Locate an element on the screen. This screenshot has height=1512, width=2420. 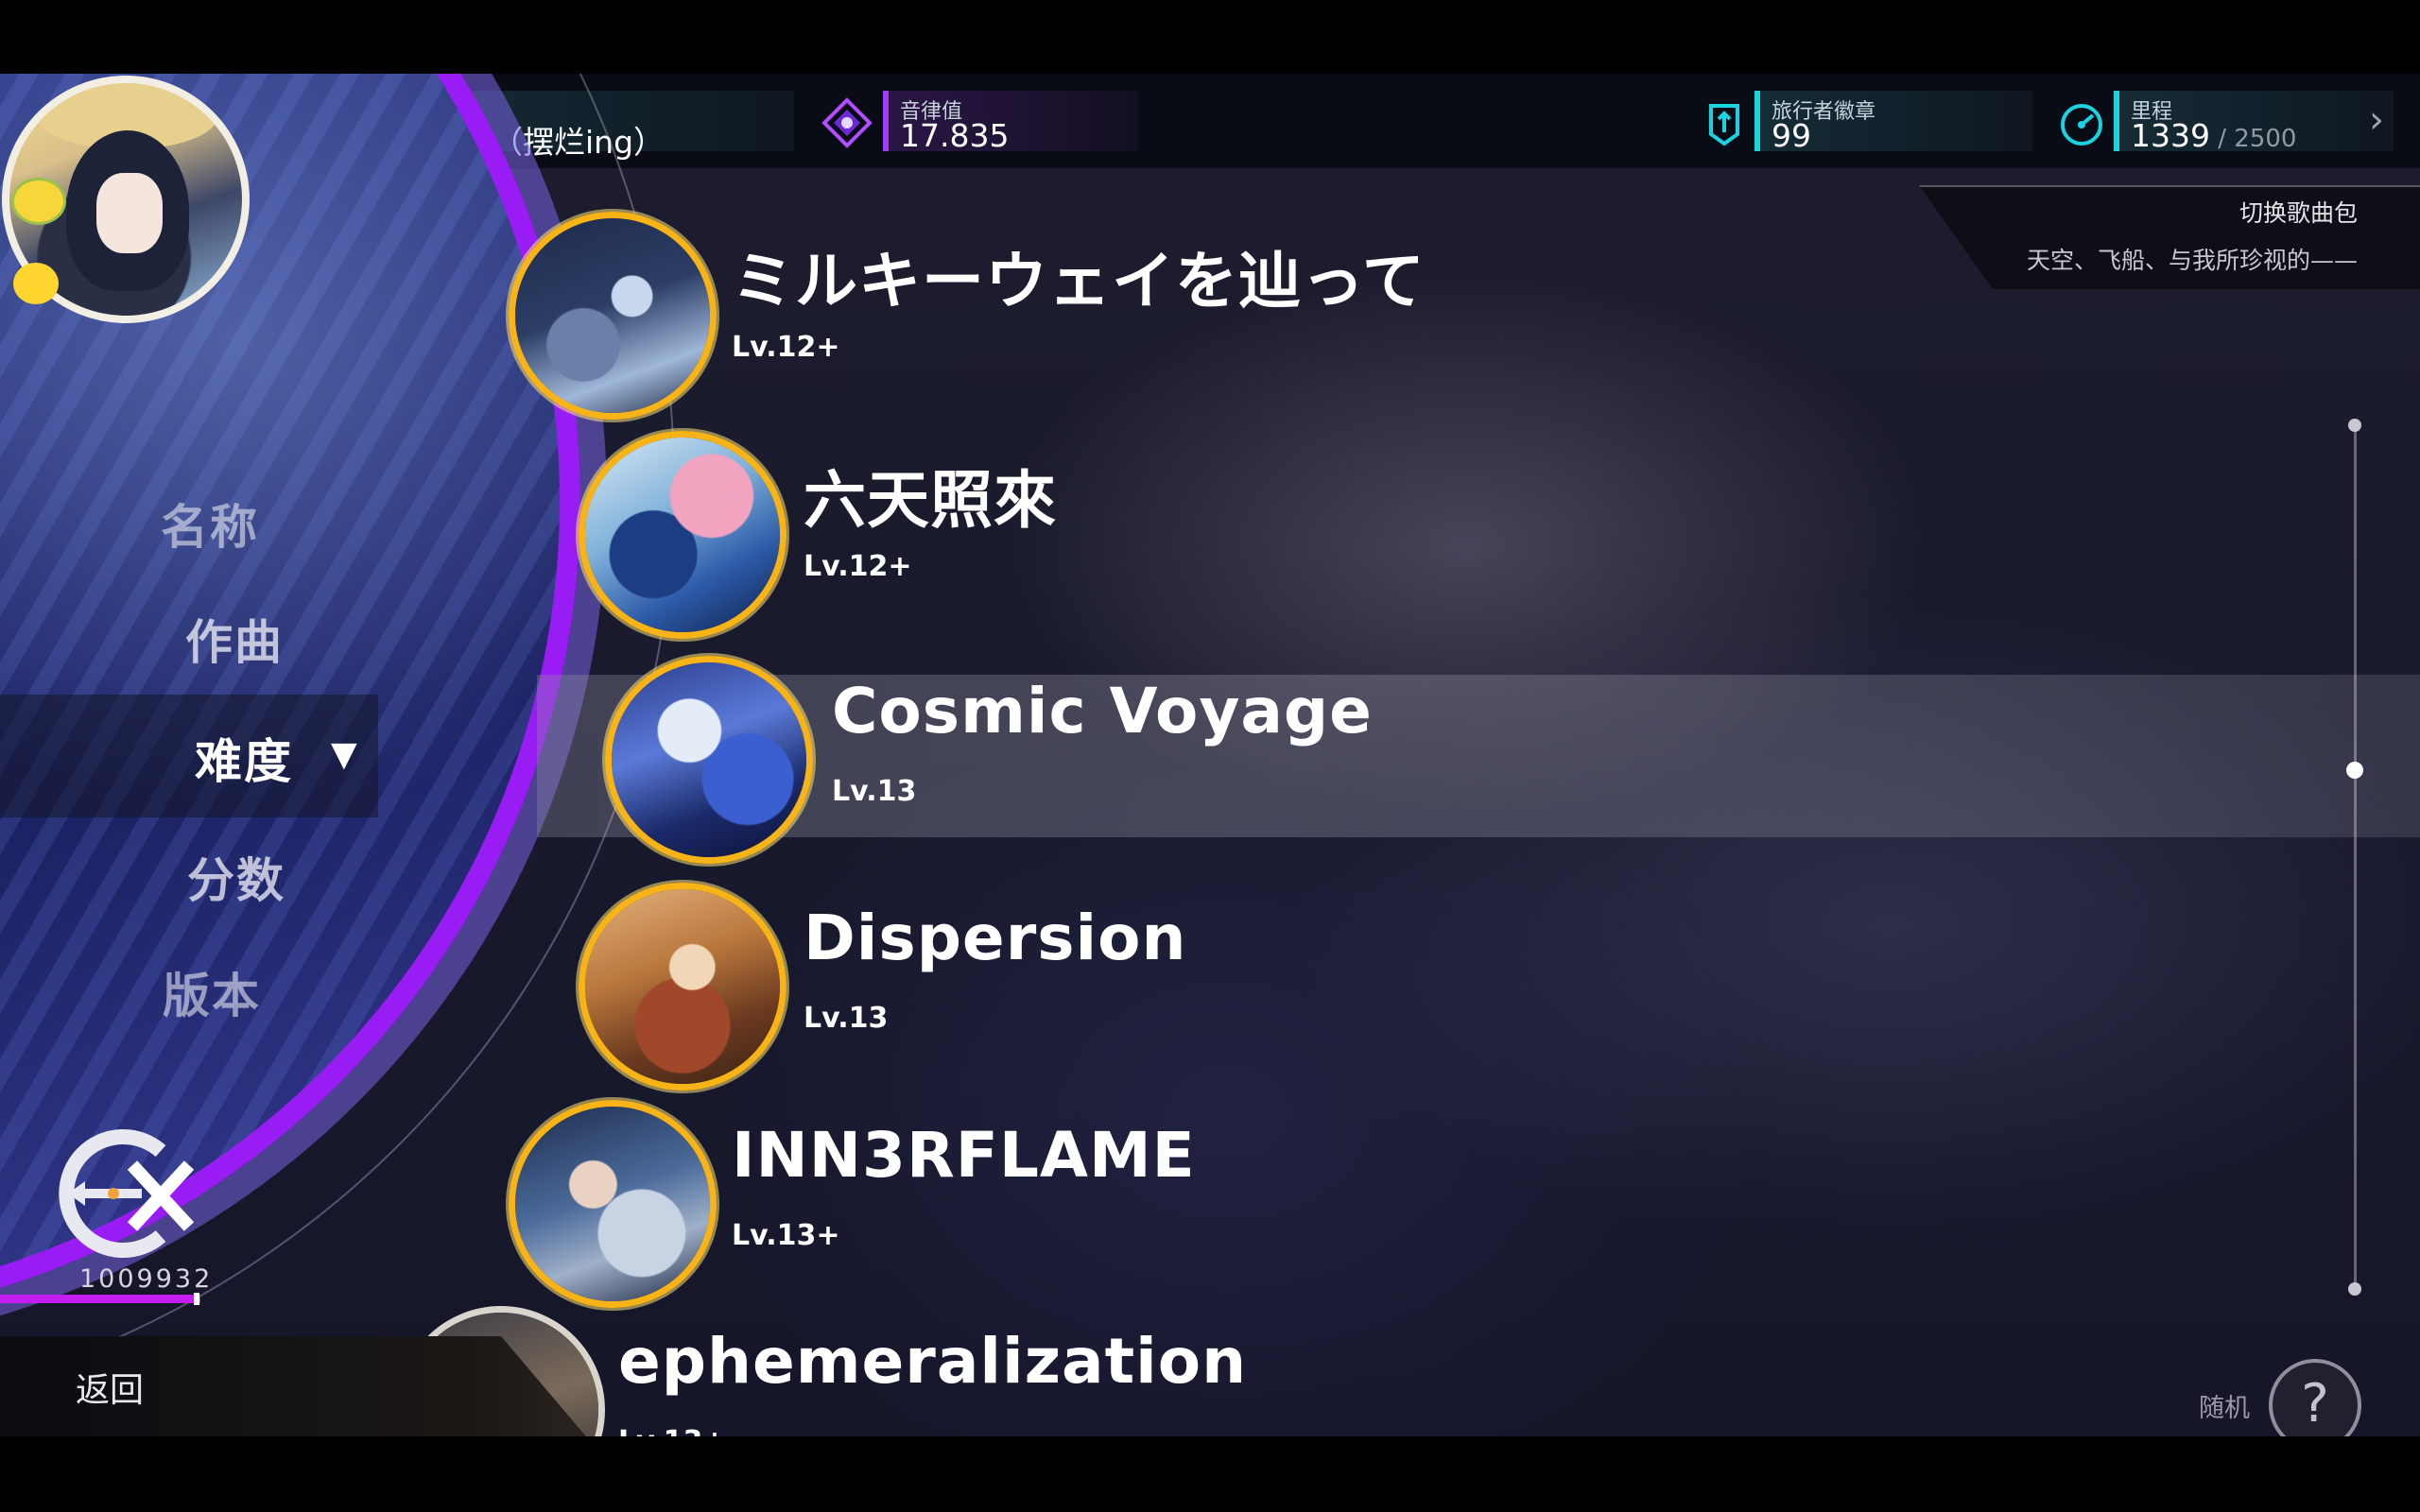
random-label: 随机 is located at coordinates (2224, 1405).